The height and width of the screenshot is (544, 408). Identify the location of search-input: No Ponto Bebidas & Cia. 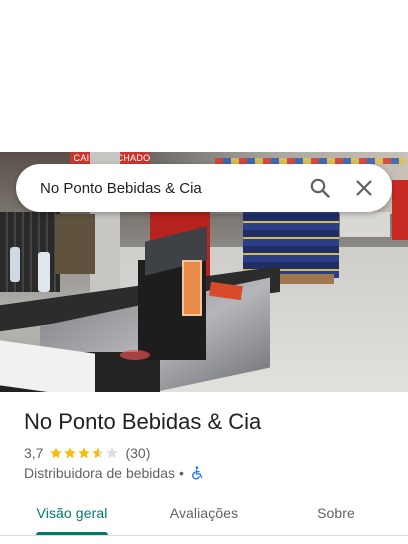
(169, 188).